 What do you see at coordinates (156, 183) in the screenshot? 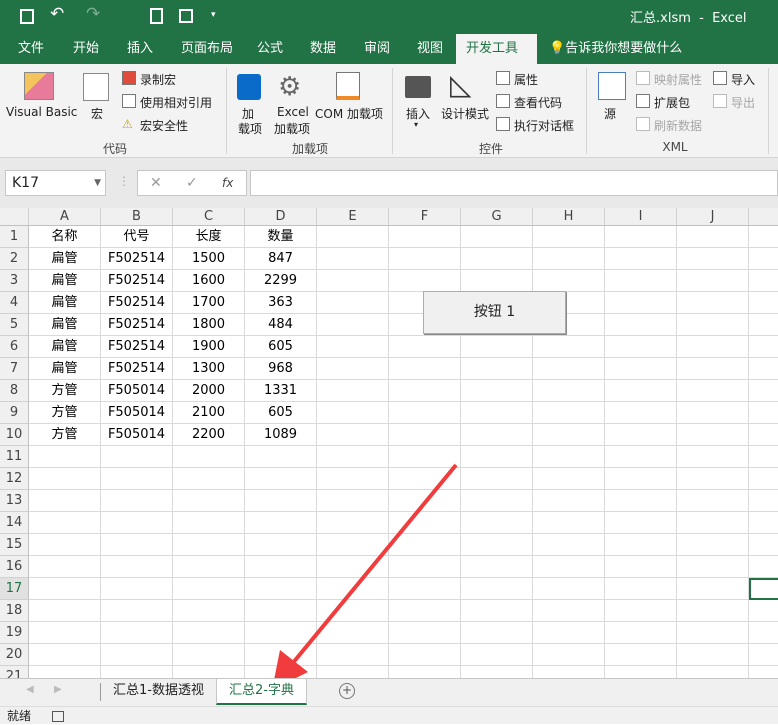
I see `cancel-icon: ✕` at bounding box center [156, 183].